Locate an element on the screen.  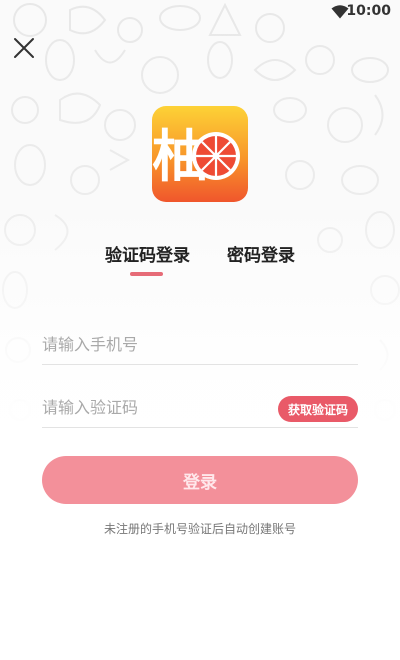
phone-field is located at coordinates (200, 344).